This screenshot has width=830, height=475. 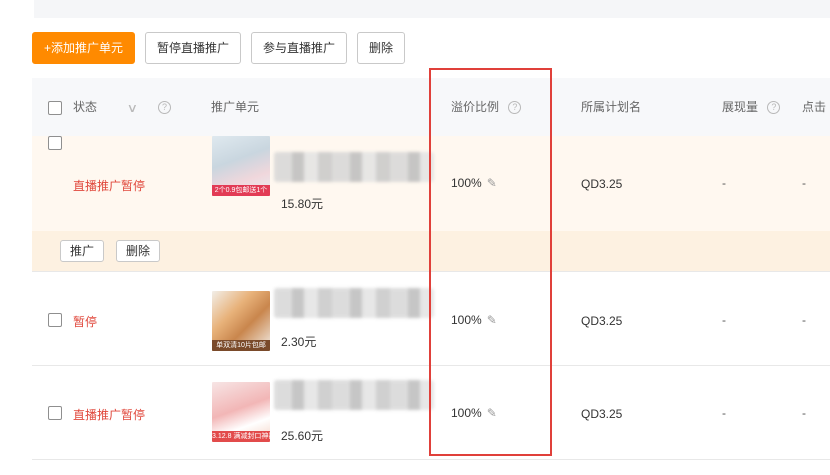 I want to click on header-clicks: 点击, so click(x=814, y=107).